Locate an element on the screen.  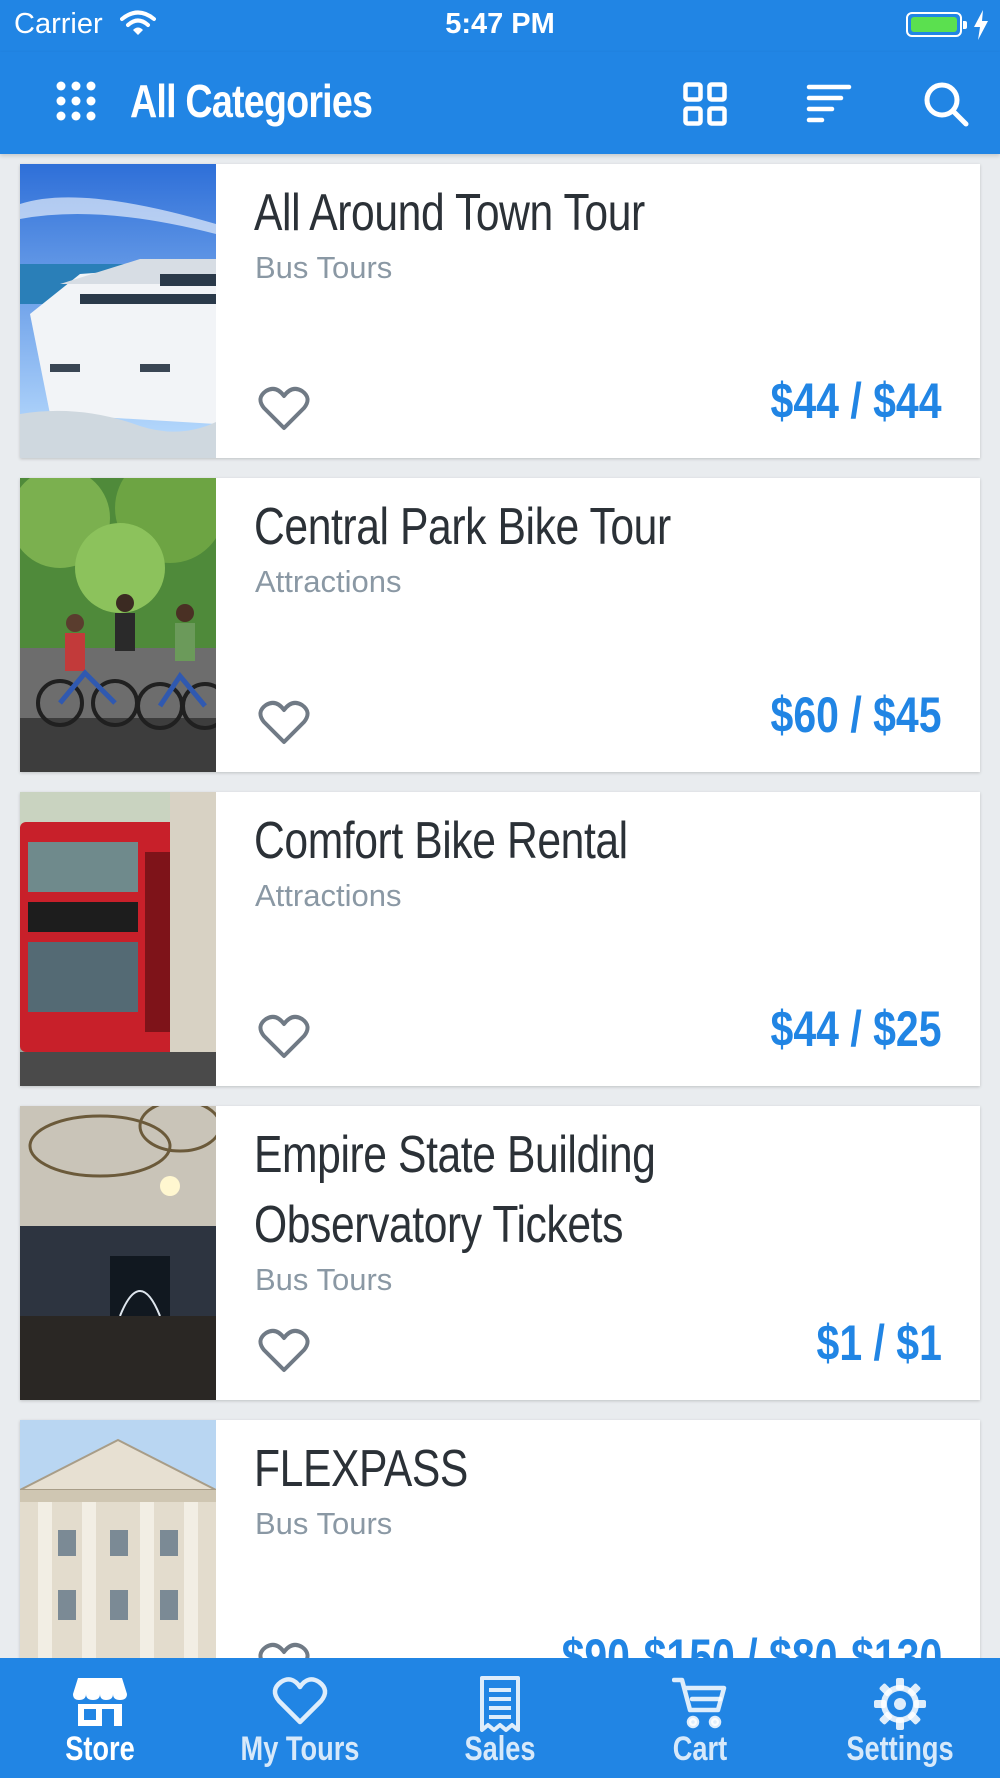
tab-store: Store is located at coordinates (100, 1718).